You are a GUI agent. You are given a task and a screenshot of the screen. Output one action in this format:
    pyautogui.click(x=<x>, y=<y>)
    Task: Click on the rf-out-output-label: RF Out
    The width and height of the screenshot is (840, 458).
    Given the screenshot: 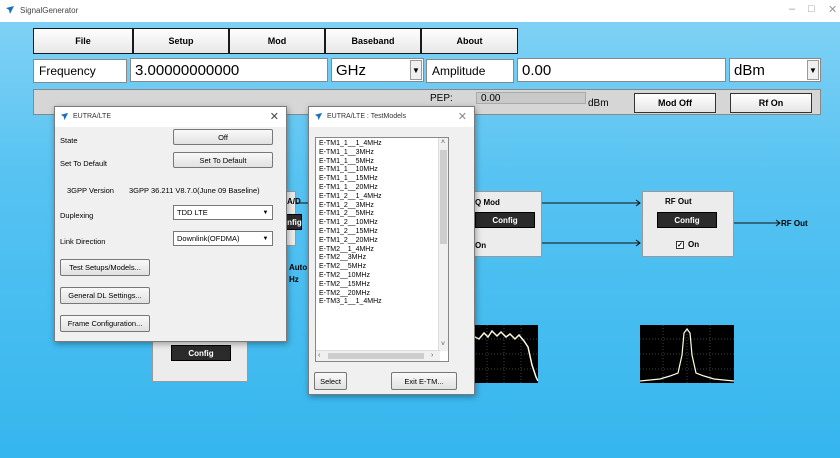 What is the action you would take?
    pyautogui.click(x=794, y=223)
    